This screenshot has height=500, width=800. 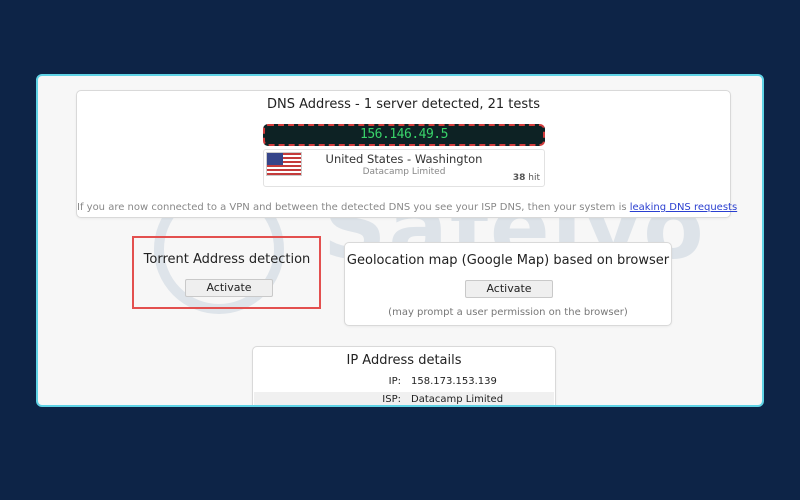 What do you see at coordinates (509, 289) in the screenshot?
I see `geolocation-activate-button: Activate` at bounding box center [509, 289].